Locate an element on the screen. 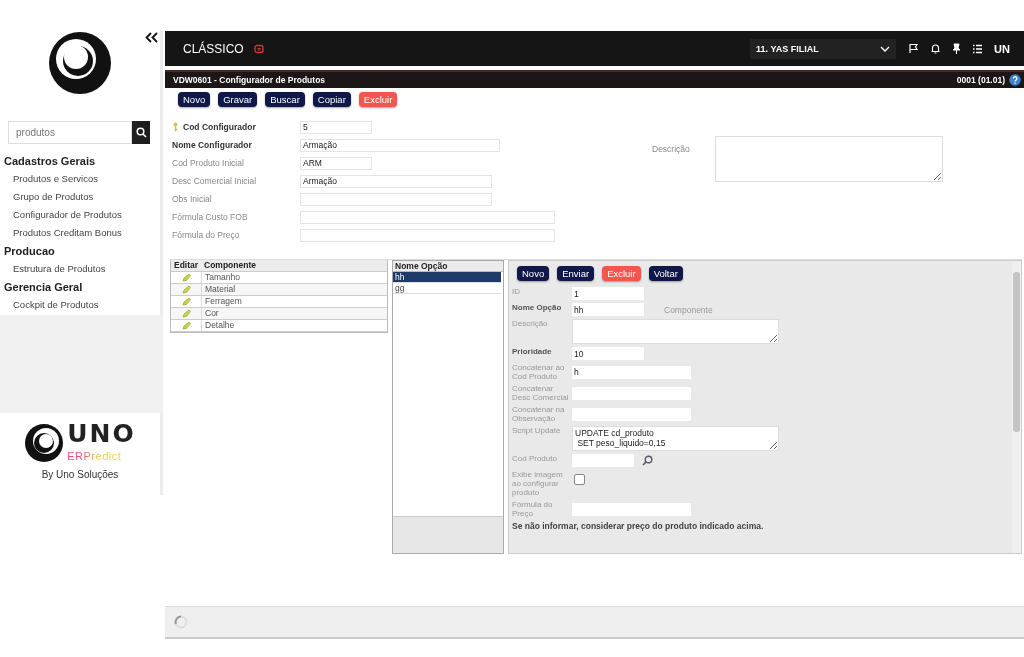 Image resolution: width=1024 pixels, height=657 pixels. chevron-down-icon is located at coordinates (885, 48).